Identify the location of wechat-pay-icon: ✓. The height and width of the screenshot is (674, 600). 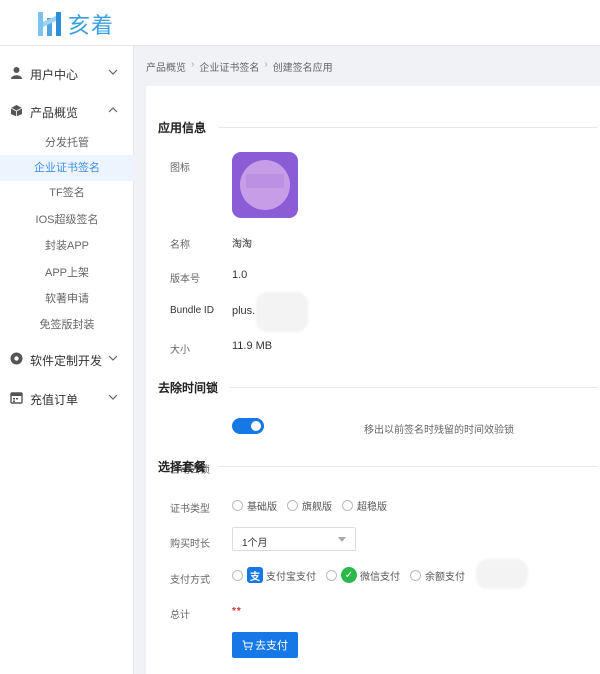
(349, 575).